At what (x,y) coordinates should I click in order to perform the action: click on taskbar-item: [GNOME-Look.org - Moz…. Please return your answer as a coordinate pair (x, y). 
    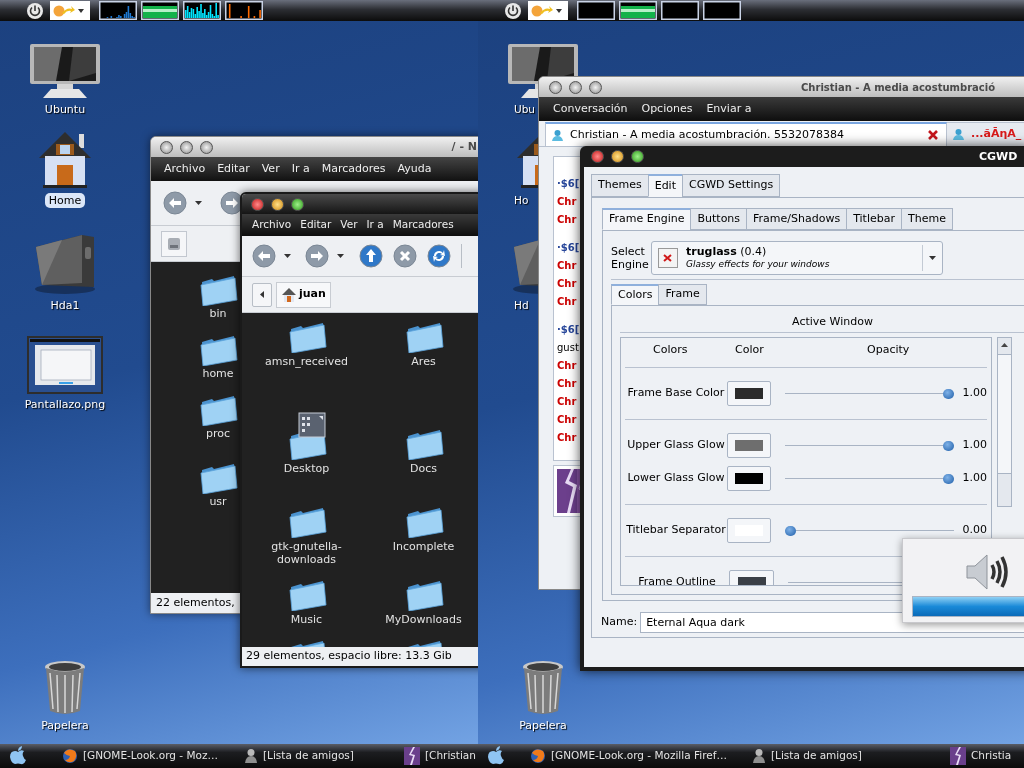
    Looking at the image, I should click on (153, 756).